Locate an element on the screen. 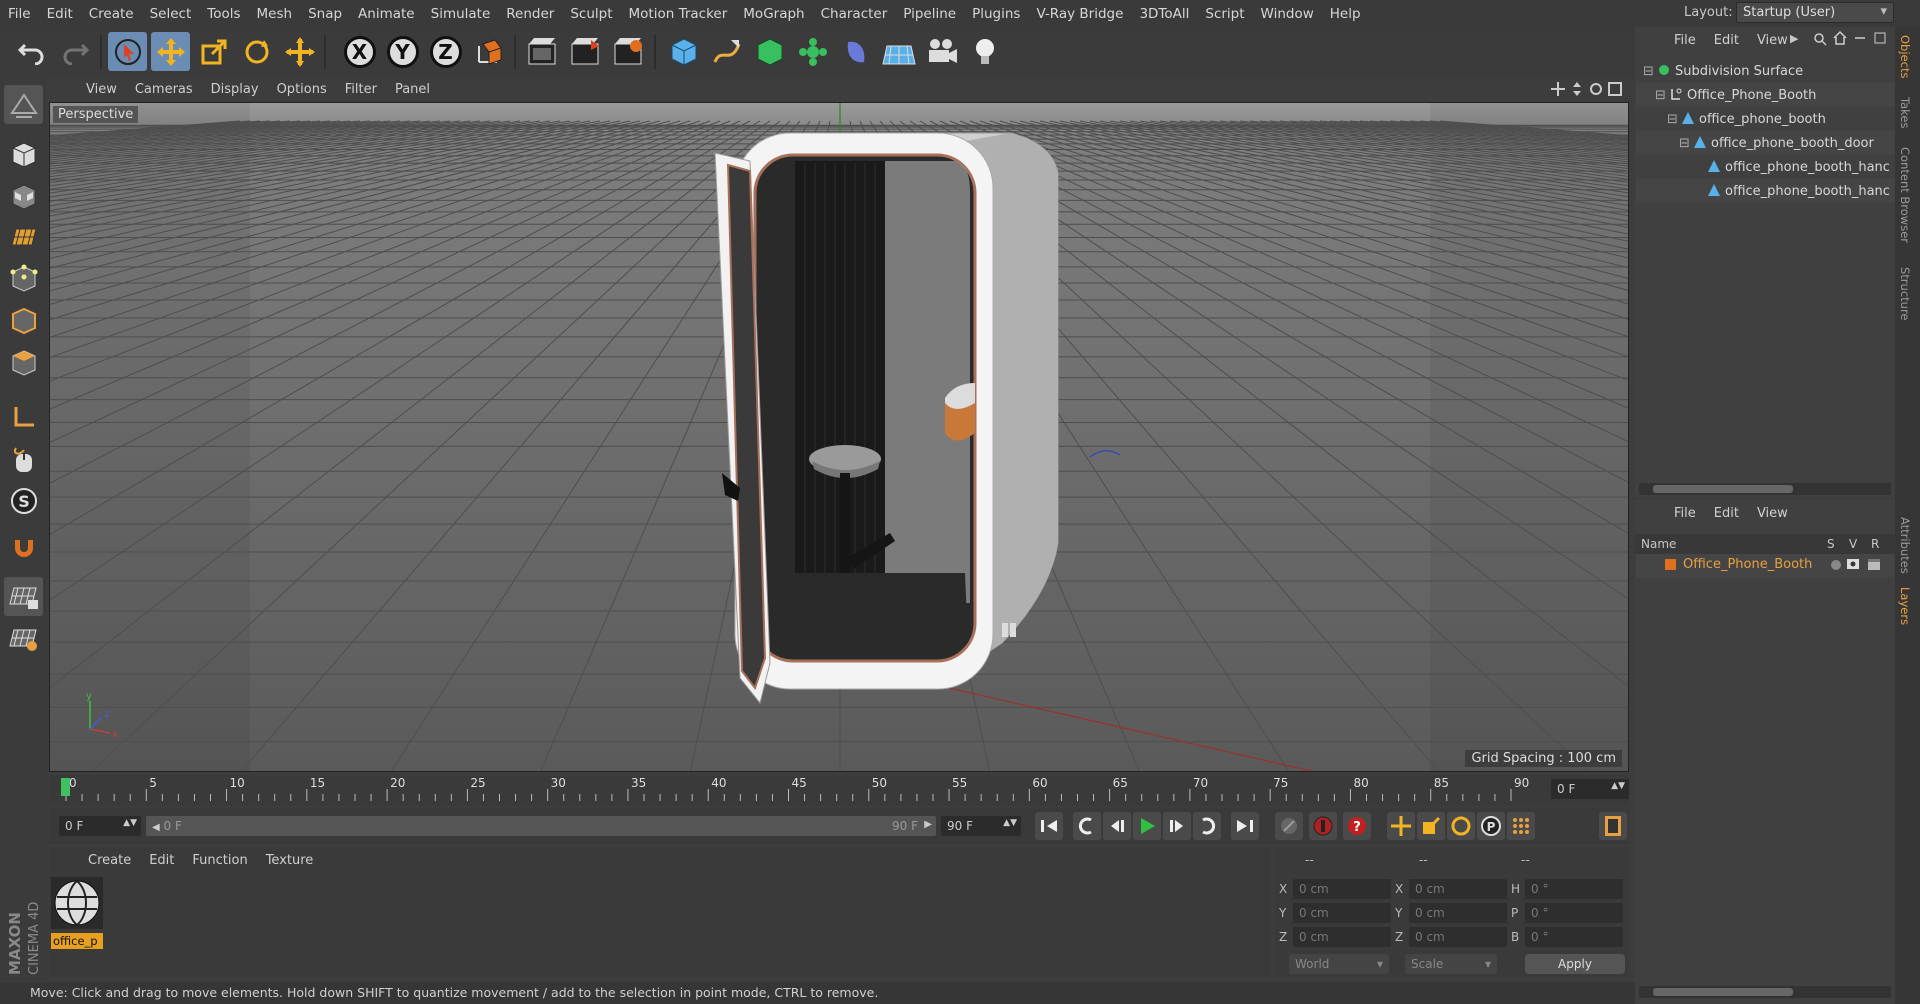 This screenshot has width=1920, height=1004. menu-window: Window is located at coordinates (1287, 14).